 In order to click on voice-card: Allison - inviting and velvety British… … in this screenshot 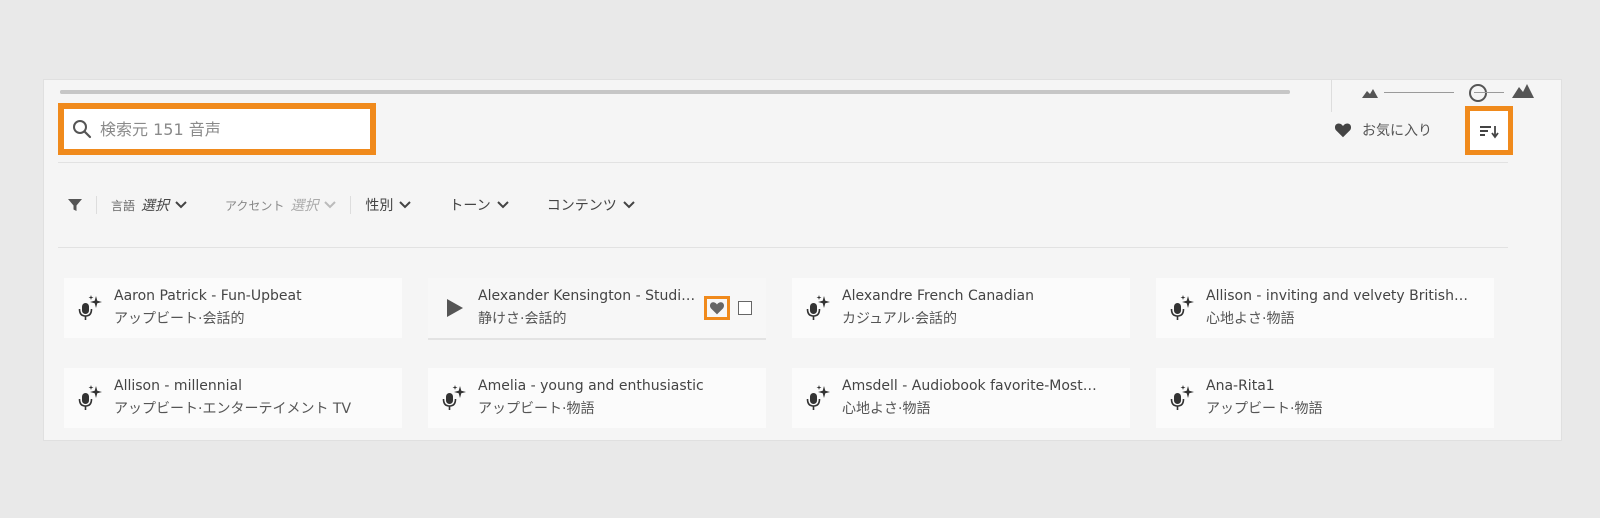, I will do `click(1325, 308)`.